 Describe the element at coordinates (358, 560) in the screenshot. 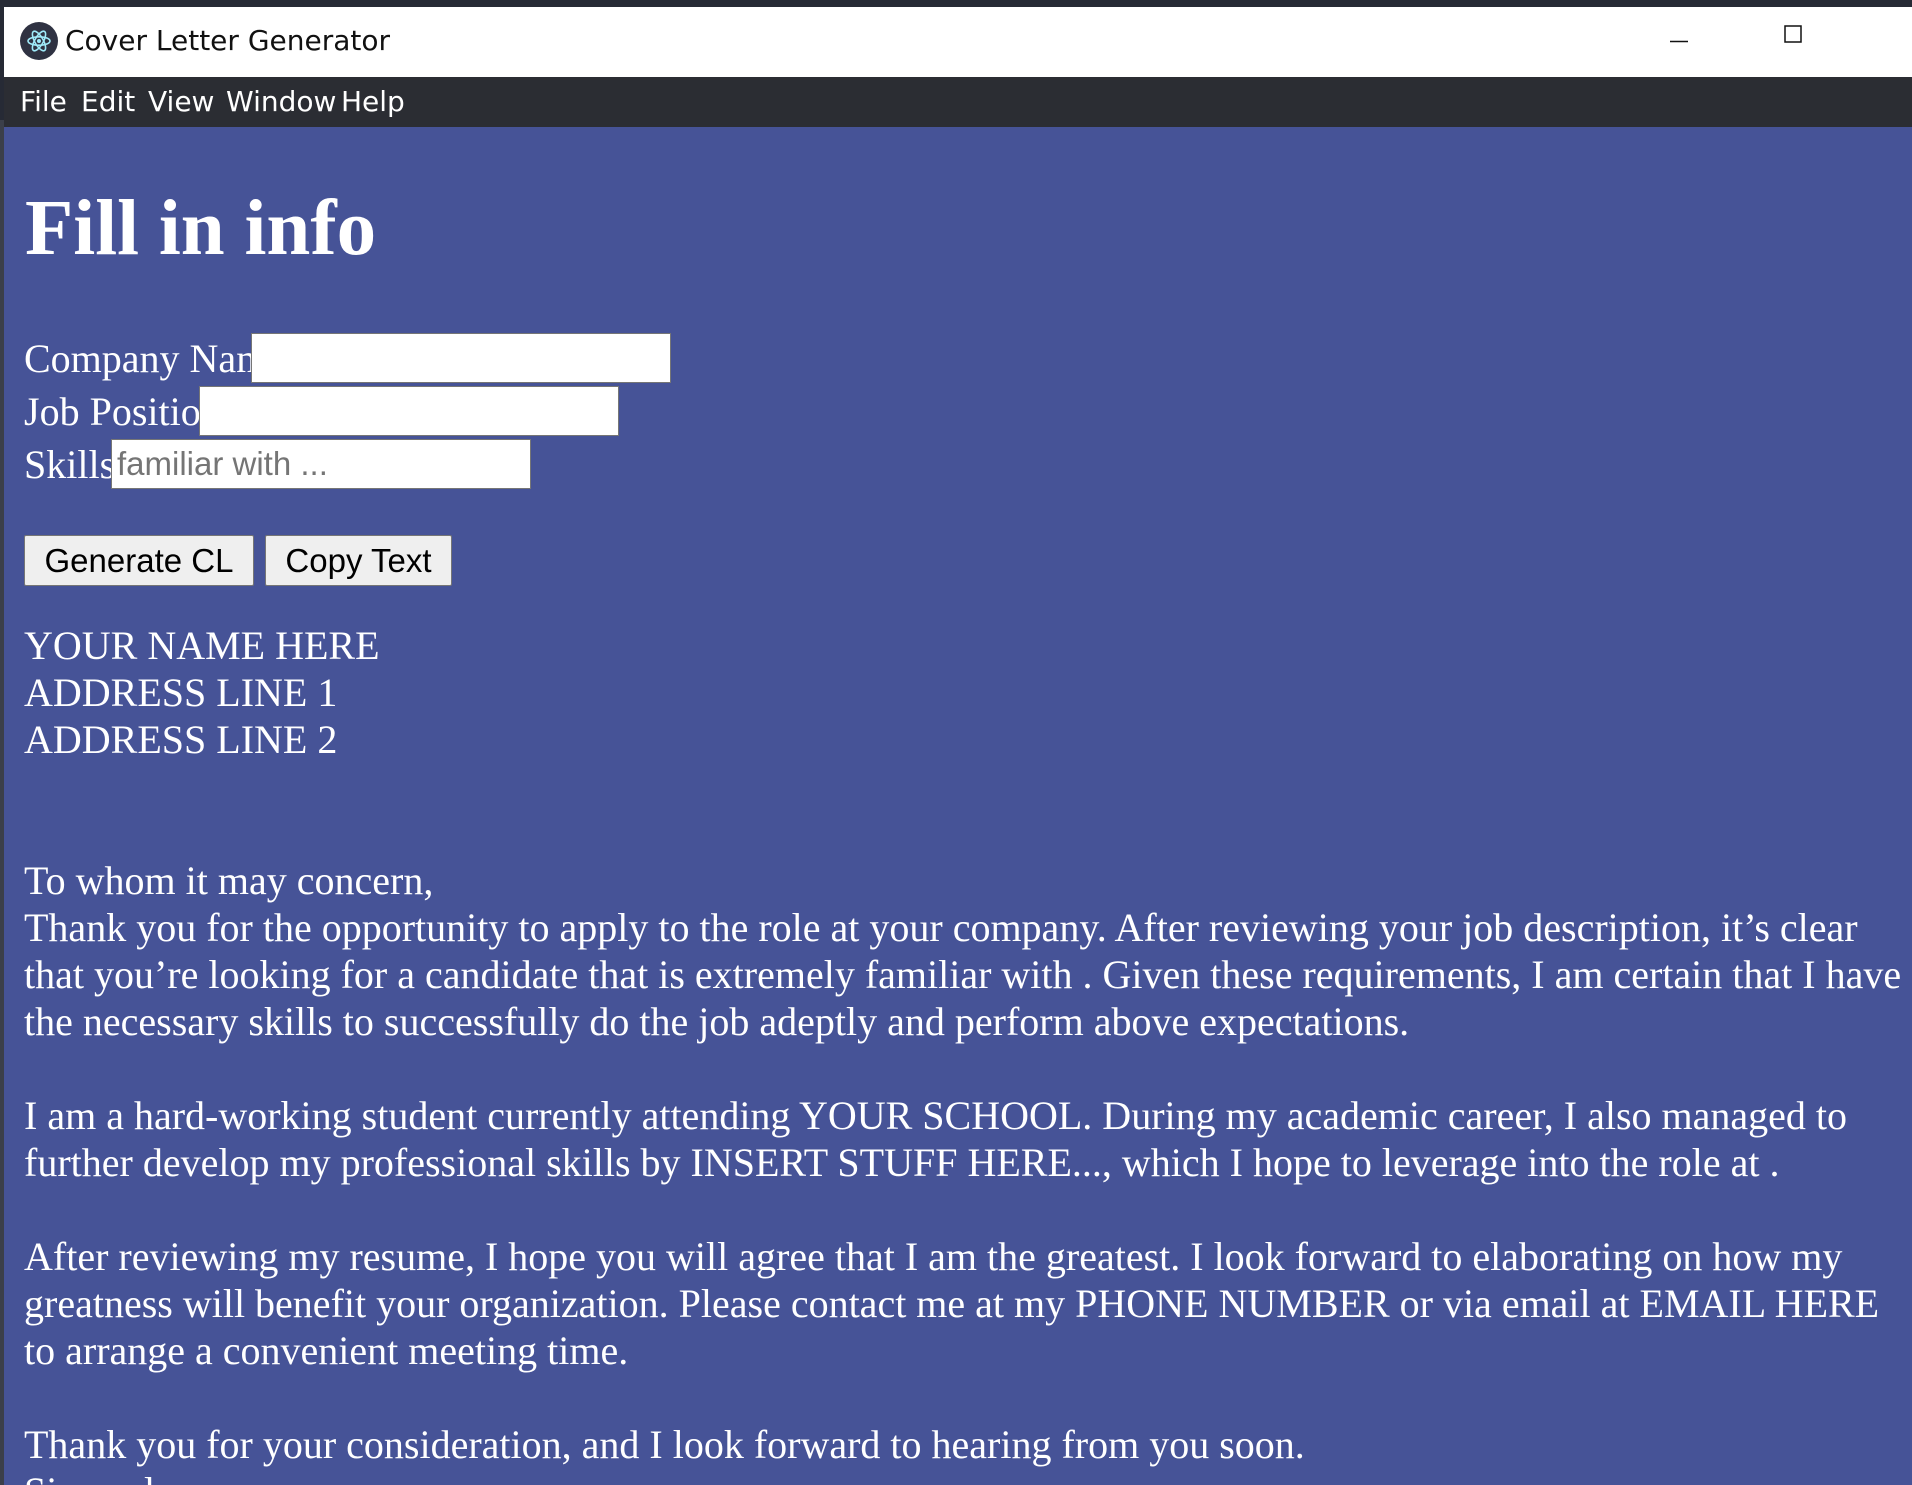

I see `copy-text-button: Copy Text` at that location.